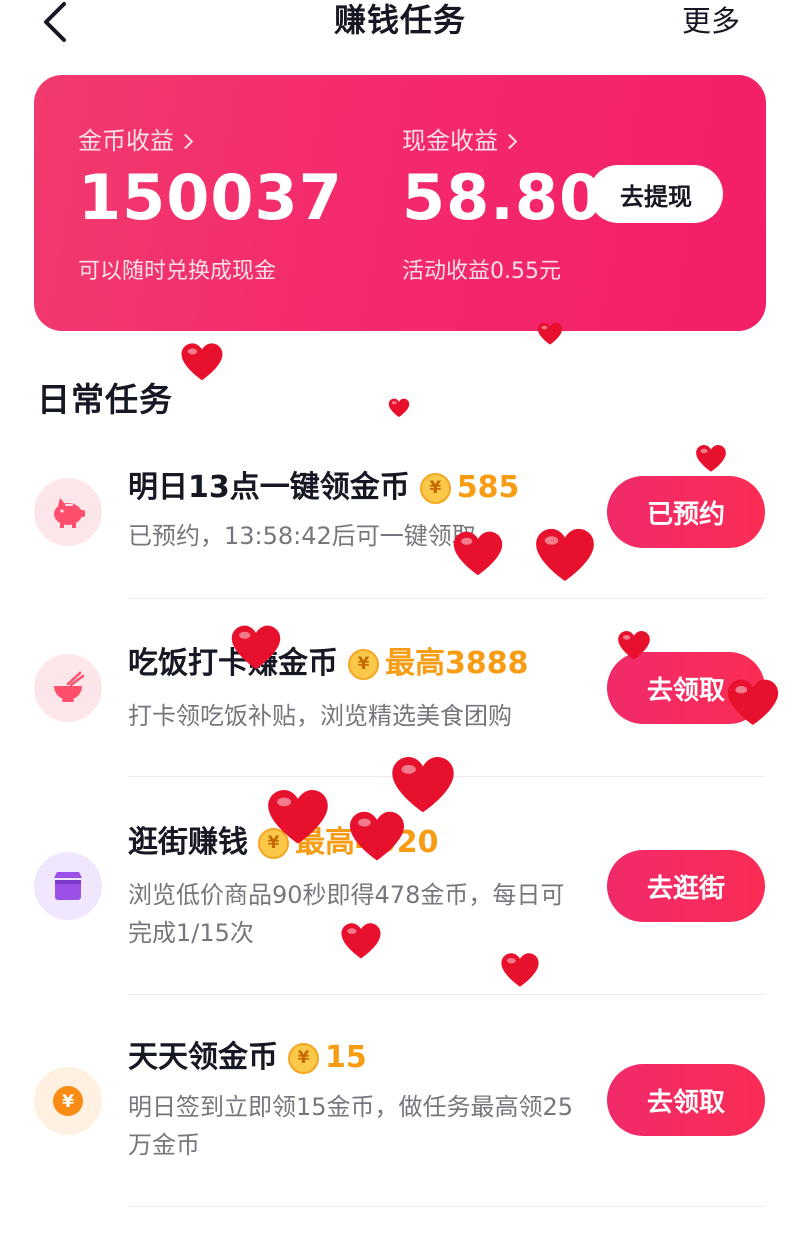  Describe the element at coordinates (210, 197) in the screenshot. I see `coin-earnings-value: 150037` at that location.